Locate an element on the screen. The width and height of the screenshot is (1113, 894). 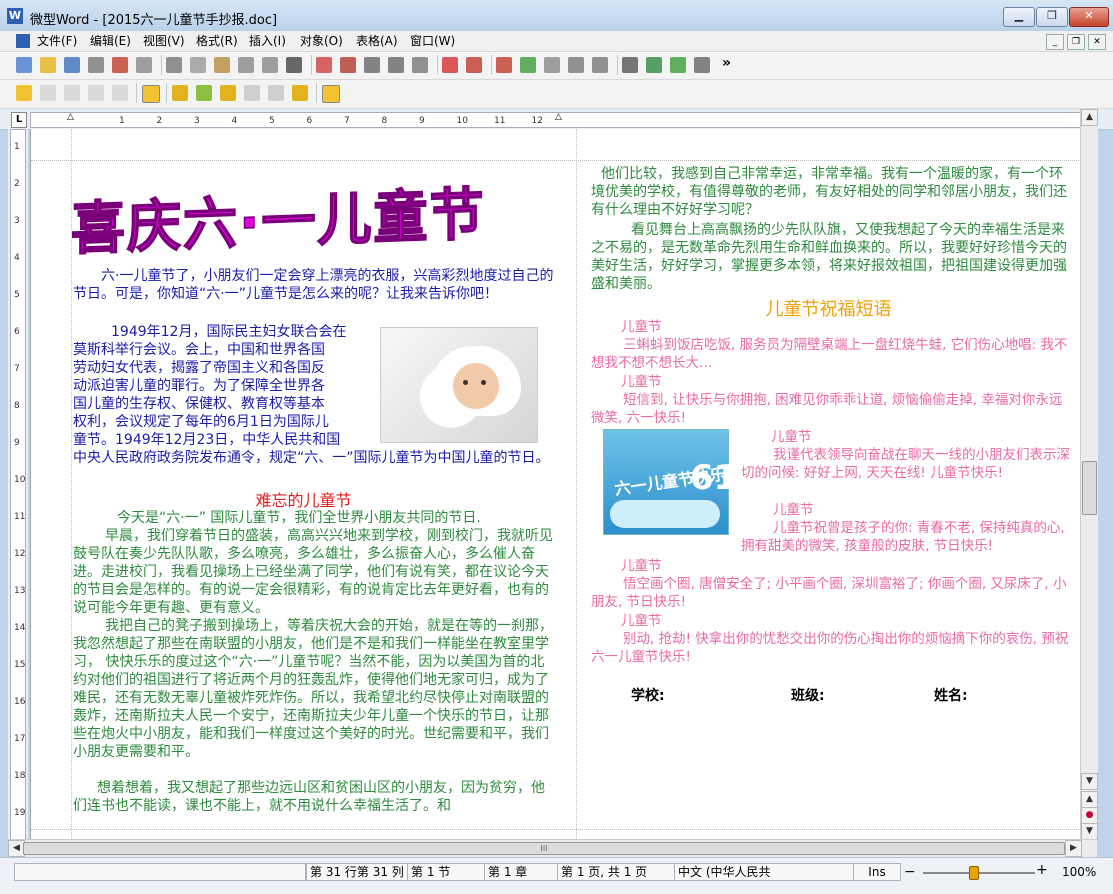
print-icon is located at coordinates (96, 65).